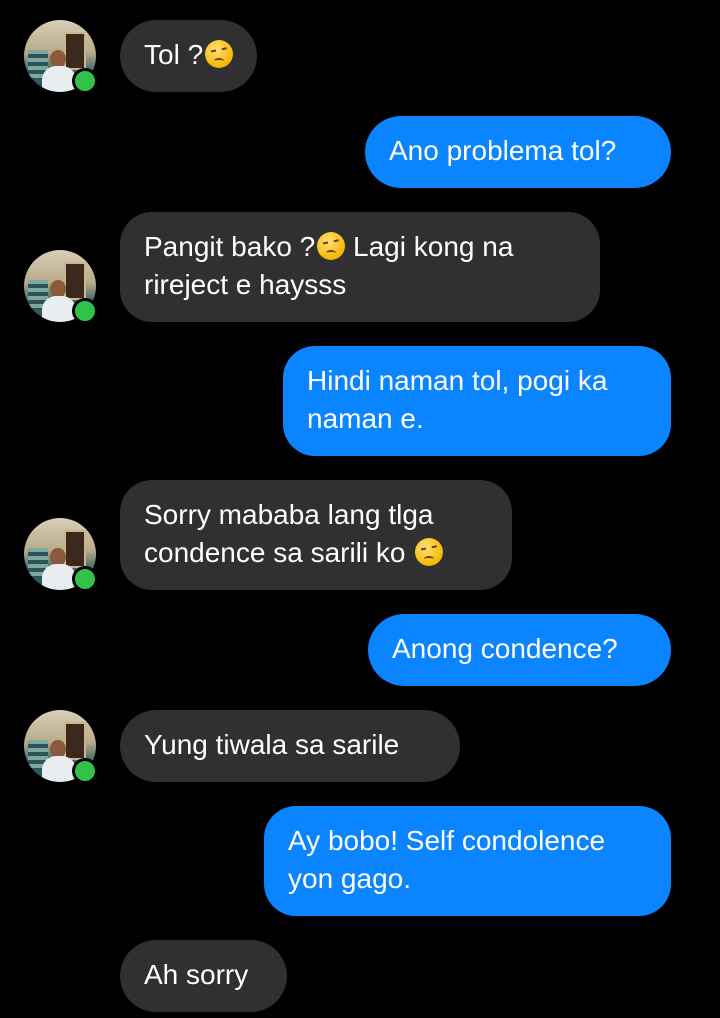  Describe the element at coordinates (349, 878) in the screenshot. I see `message-line: yon gago.` at that location.